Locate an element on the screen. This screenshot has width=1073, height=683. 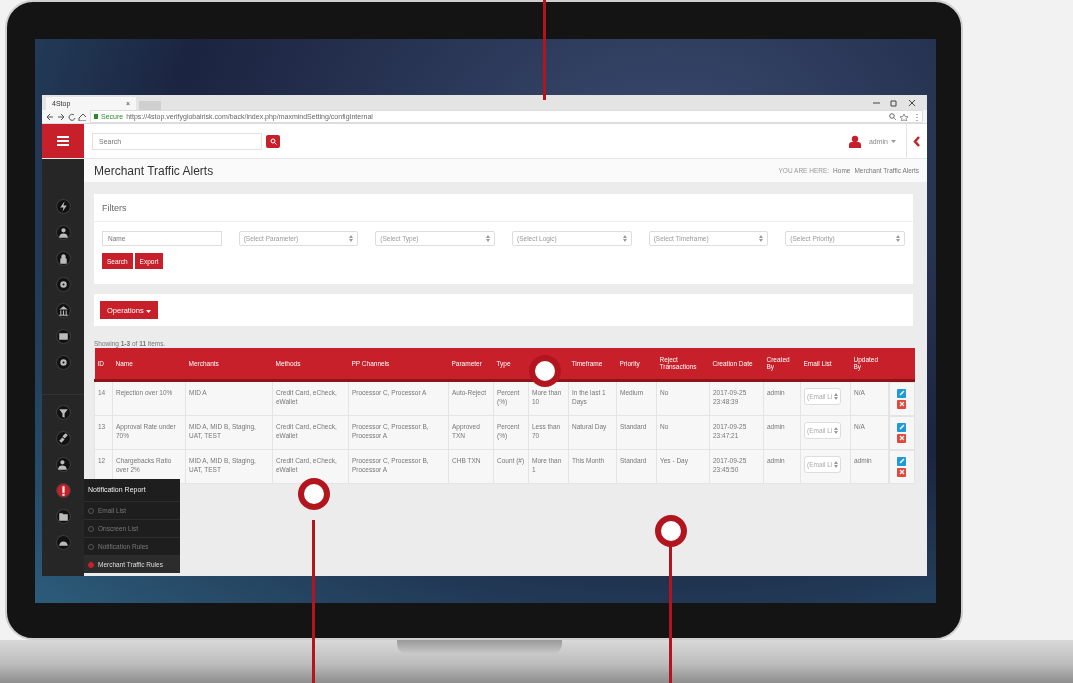
user-add-icon is located at coordinates (63, 464).